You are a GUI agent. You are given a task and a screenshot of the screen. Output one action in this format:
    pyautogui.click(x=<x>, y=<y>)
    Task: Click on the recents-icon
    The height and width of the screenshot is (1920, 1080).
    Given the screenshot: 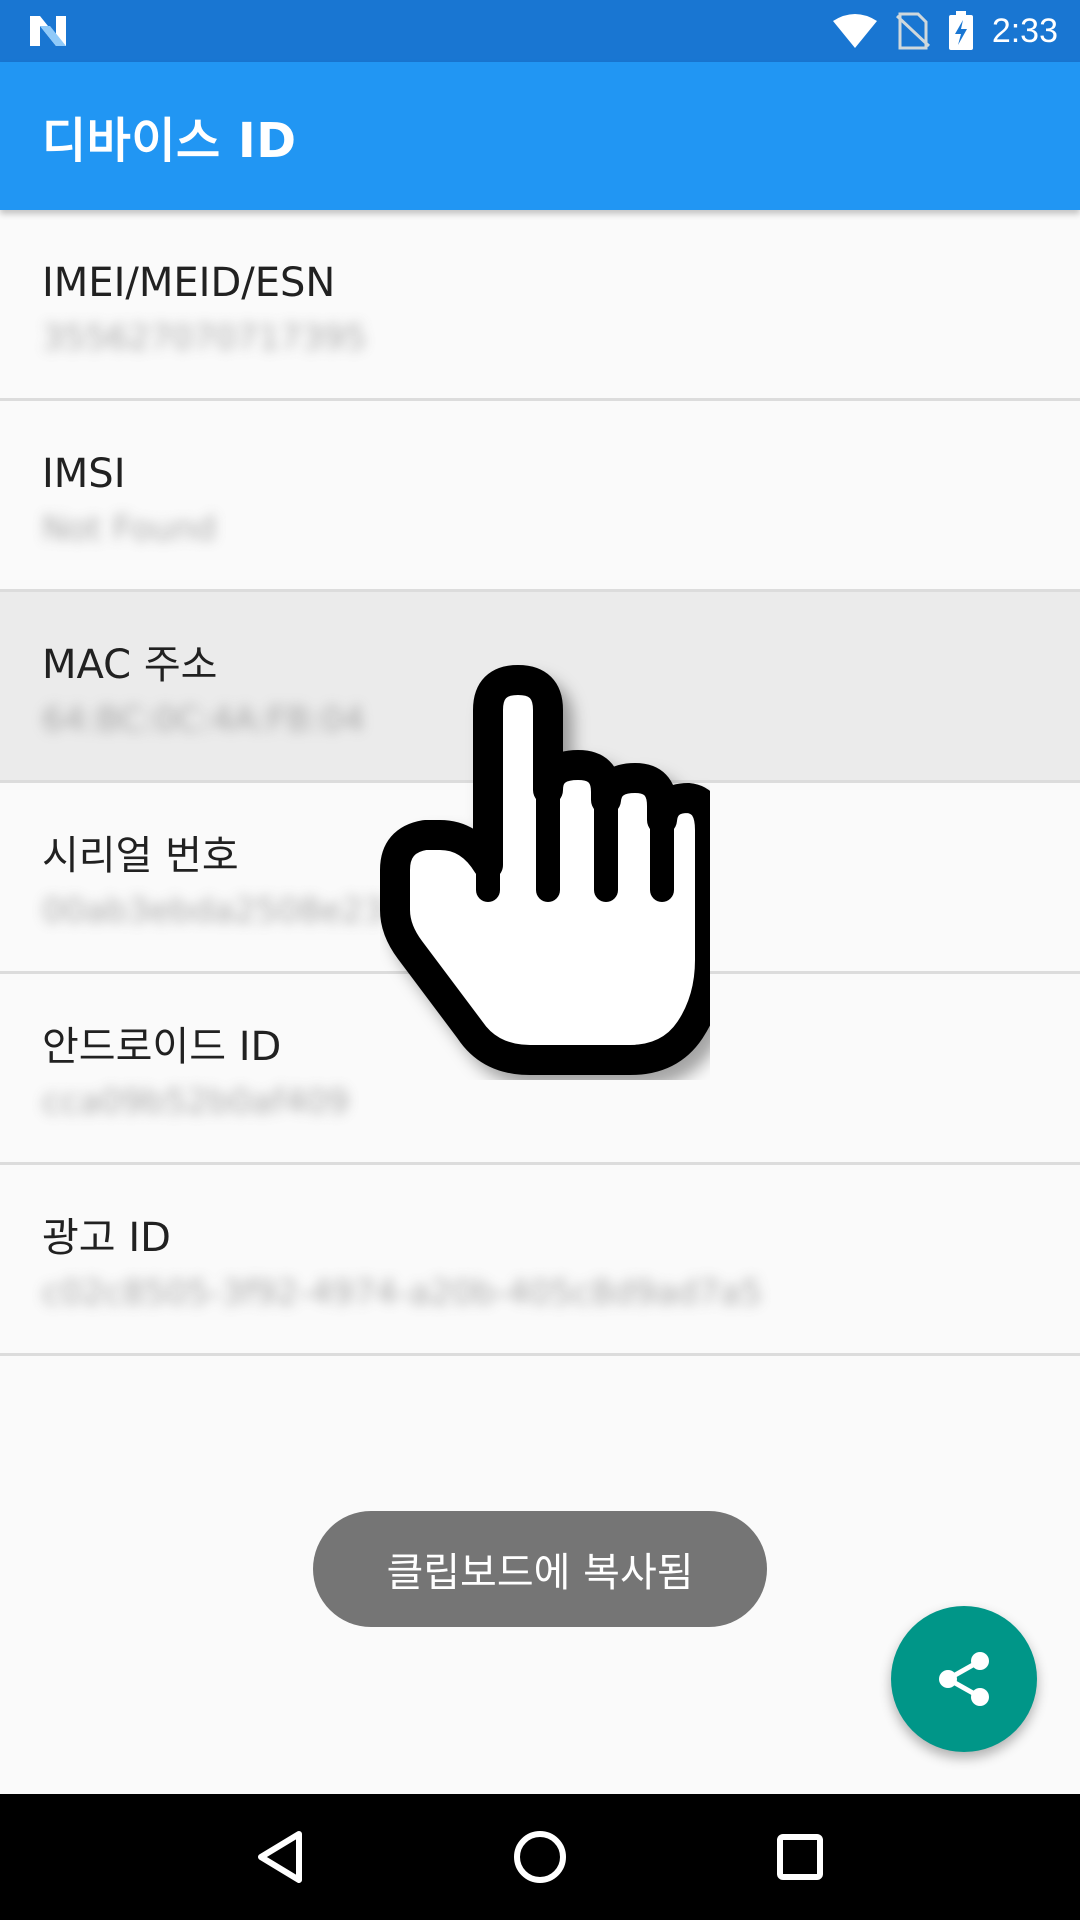 What is the action you would take?
    pyautogui.click(x=800, y=1857)
    